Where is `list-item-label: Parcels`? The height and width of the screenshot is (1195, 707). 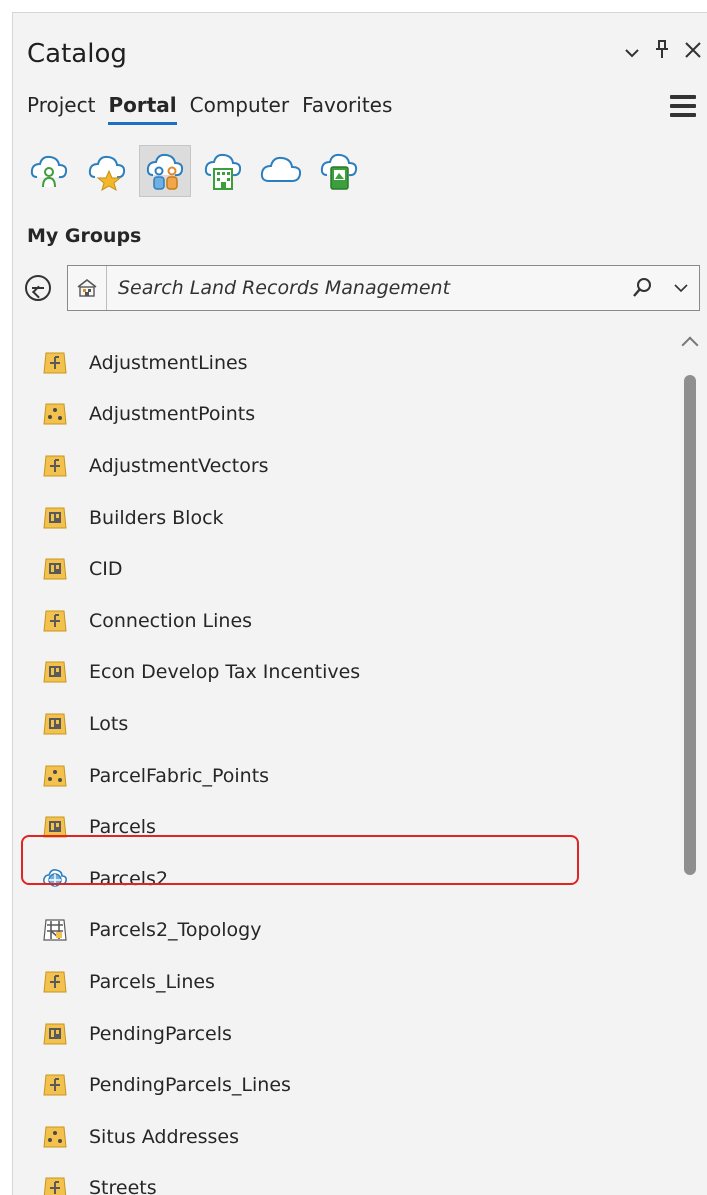
list-item-label: Parcels is located at coordinates (122, 827).